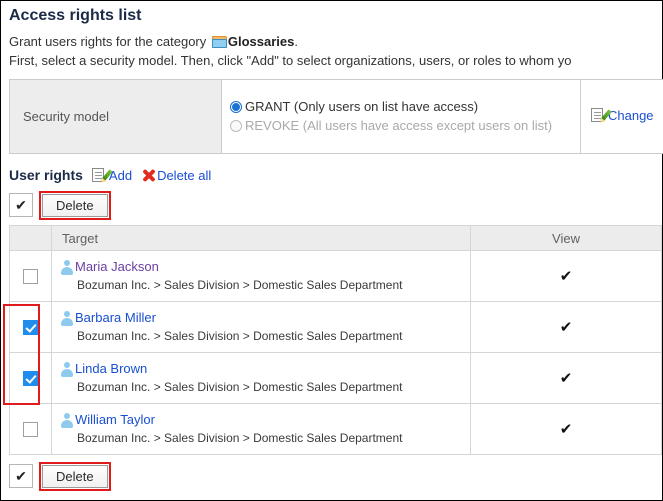 The image size is (663, 501). What do you see at coordinates (75, 15) in the screenshot?
I see `page-title: Access rights list` at bounding box center [75, 15].